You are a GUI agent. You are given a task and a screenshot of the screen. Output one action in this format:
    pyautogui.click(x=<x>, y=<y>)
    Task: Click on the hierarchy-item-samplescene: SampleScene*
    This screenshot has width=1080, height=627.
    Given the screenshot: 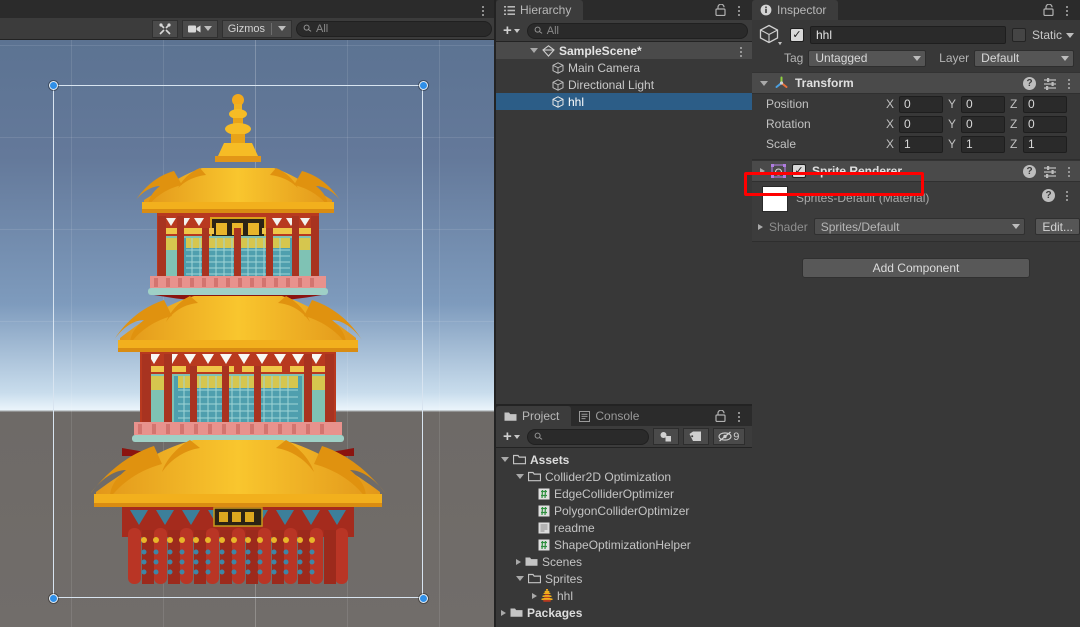 What is the action you would take?
    pyautogui.click(x=624, y=50)
    